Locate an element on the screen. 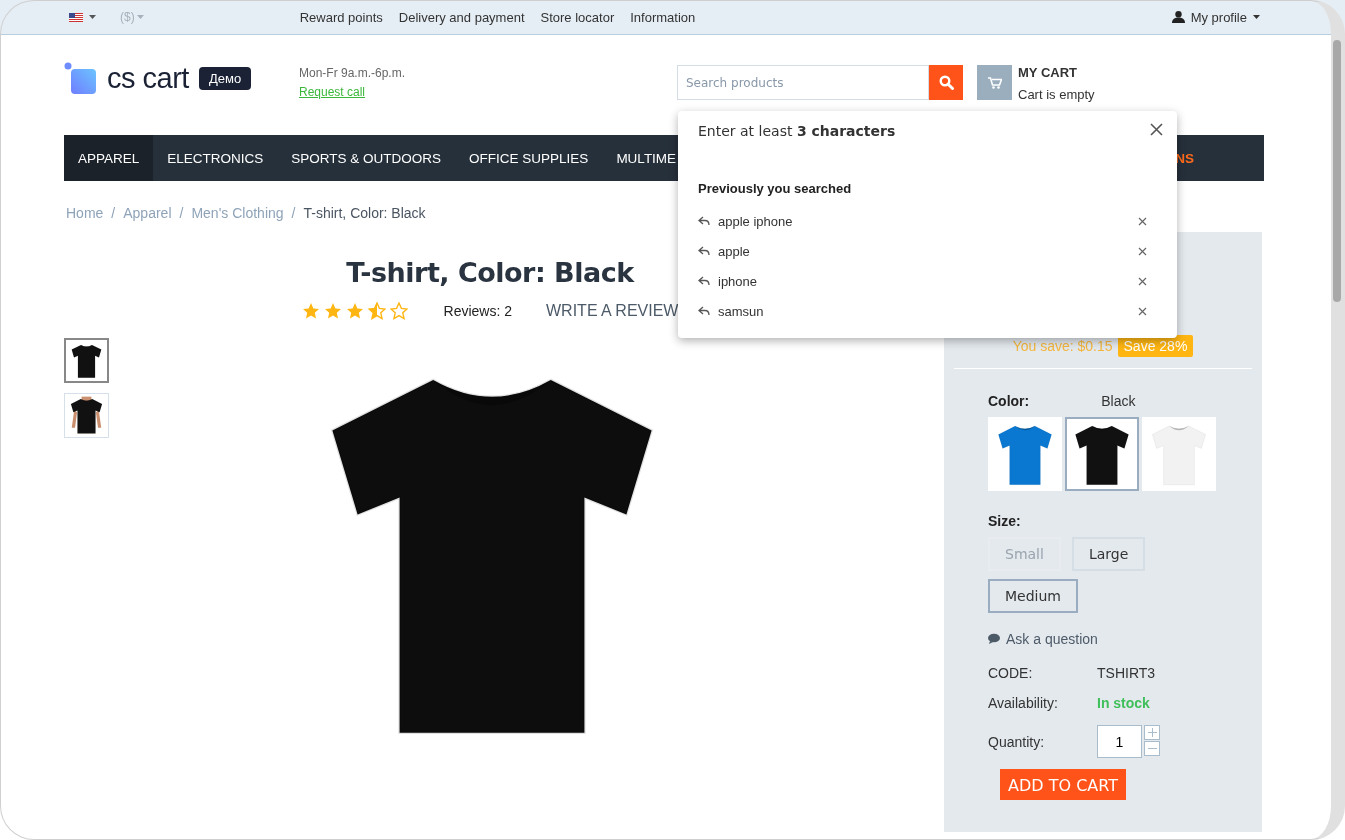 The height and width of the screenshot is (840, 1345). cart-status: Cart is empty is located at coordinates (1056, 94).